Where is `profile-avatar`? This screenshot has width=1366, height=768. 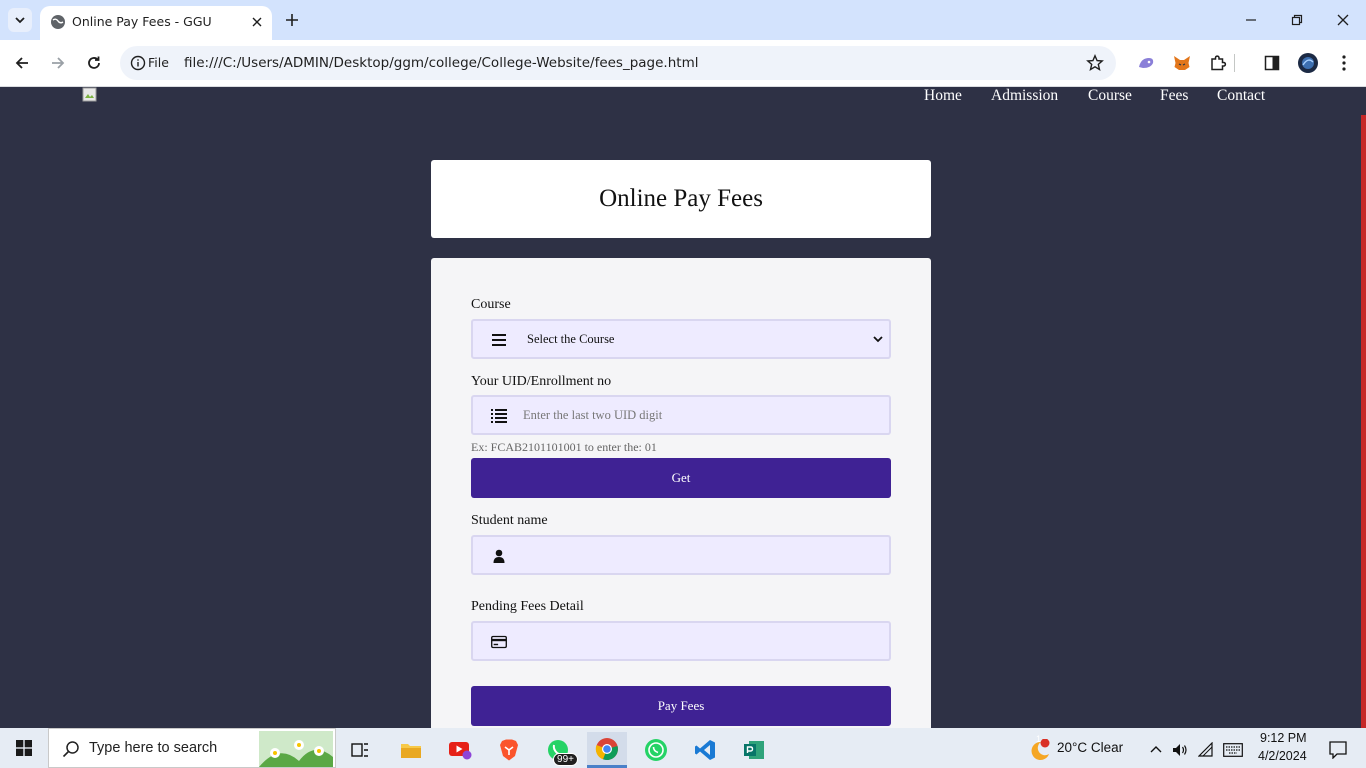
profile-avatar is located at coordinates (1308, 63).